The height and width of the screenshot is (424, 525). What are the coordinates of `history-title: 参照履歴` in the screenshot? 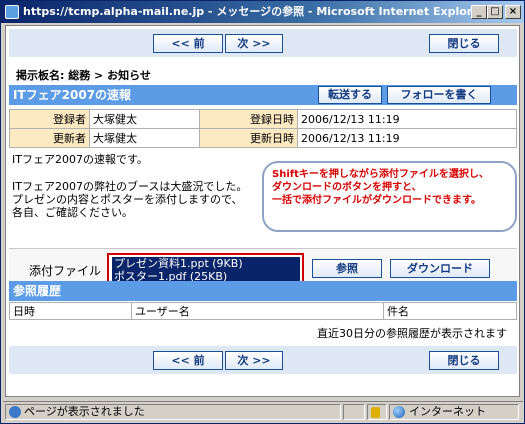 It's located at (37, 291).